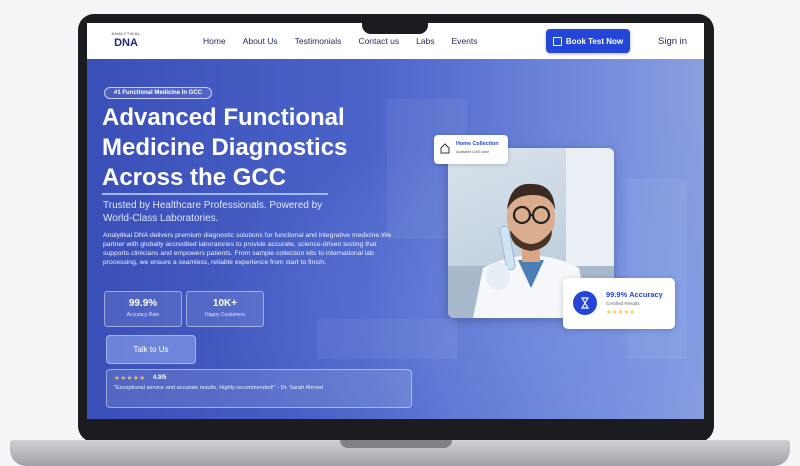 This screenshot has width=800, height=466. What do you see at coordinates (318, 41) in the screenshot?
I see `nav-link-testimonials: Testimonials` at bounding box center [318, 41].